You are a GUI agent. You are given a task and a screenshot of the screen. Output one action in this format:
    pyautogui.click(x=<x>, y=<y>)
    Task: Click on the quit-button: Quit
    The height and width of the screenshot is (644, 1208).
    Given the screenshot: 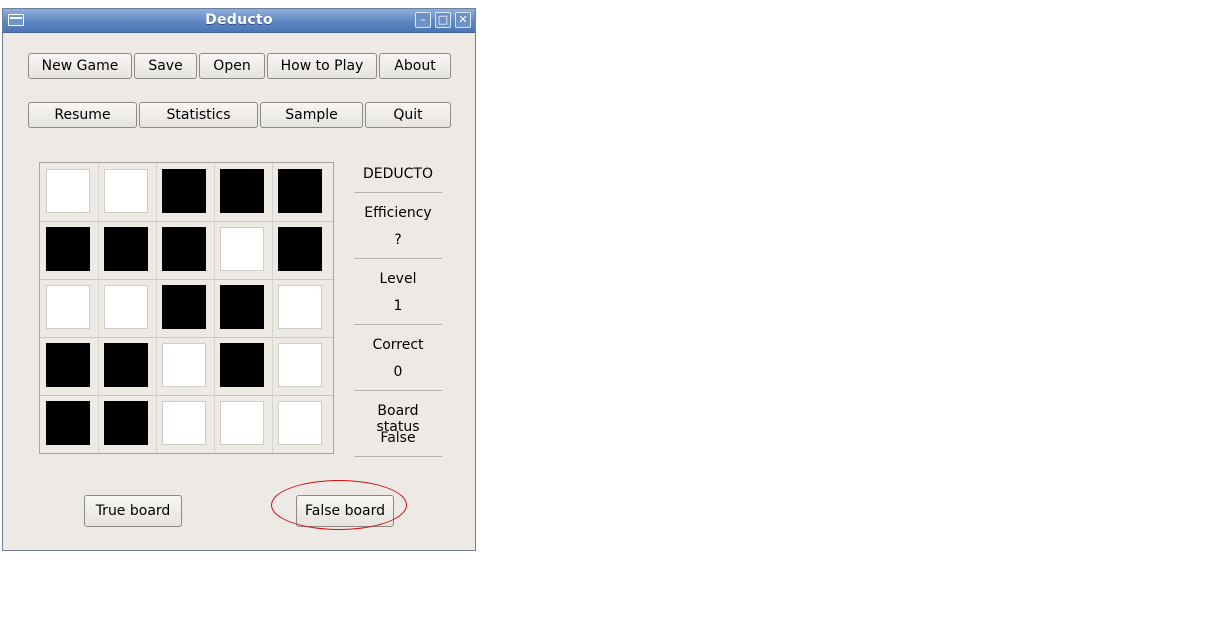 What is the action you would take?
    pyautogui.click(x=408, y=115)
    